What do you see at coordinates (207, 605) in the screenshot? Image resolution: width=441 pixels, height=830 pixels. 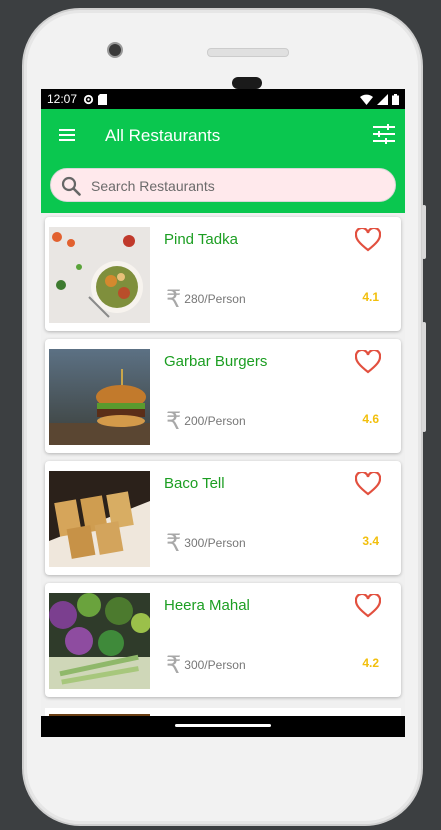 I see `restaurant-name: Heera Mahal` at bounding box center [207, 605].